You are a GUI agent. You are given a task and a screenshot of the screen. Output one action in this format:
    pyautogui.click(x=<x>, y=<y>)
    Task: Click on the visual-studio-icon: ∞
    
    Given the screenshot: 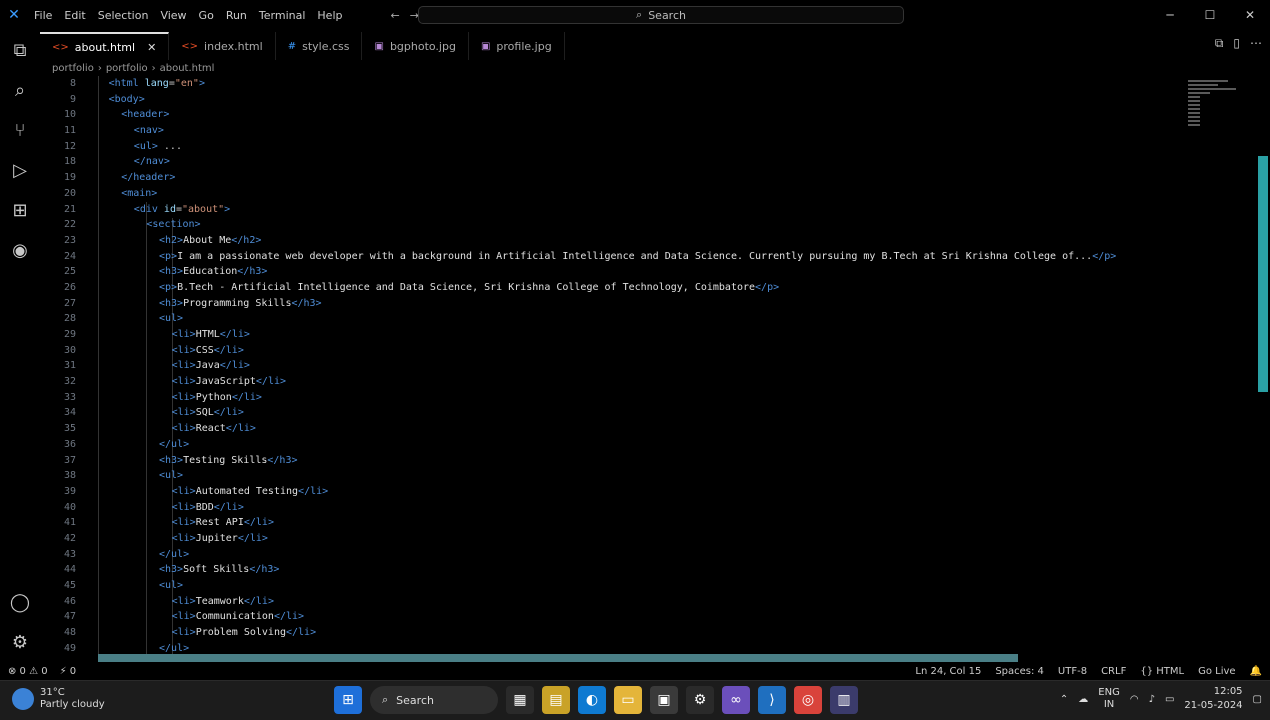 What is the action you would take?
    pyautogui.click(x=736, y=700)
    